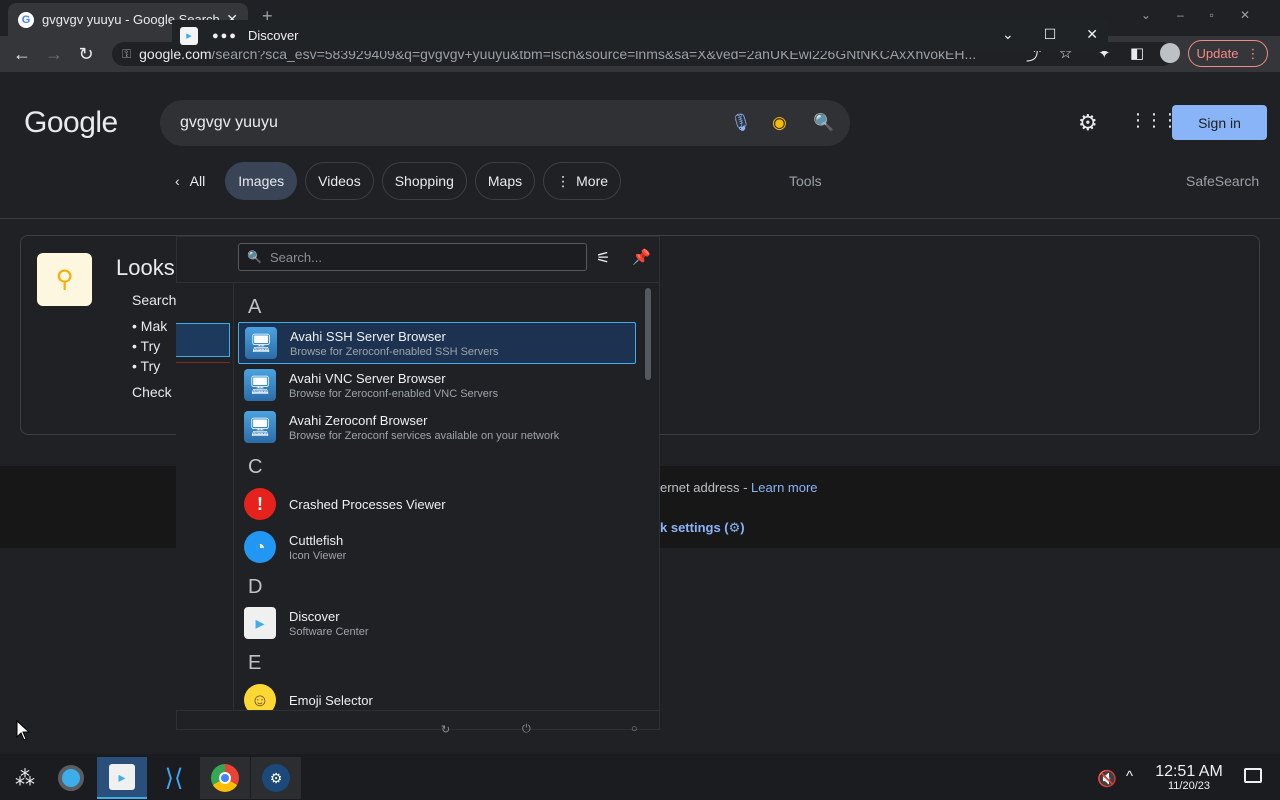 This screenshot has width=1280, height=800. Describe the element at coordinates (779, 123) in the screenshot. I see `lens-icon: ◉` at that location.